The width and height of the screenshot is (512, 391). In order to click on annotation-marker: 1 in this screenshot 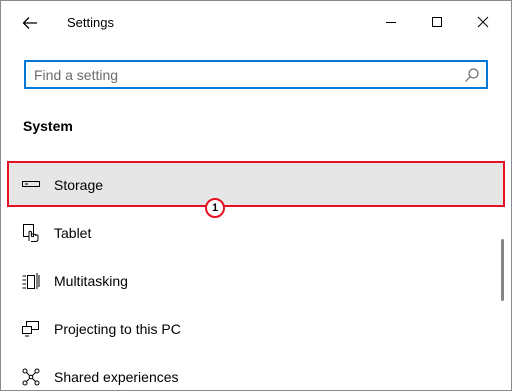, I will do `click(215, 208)`.